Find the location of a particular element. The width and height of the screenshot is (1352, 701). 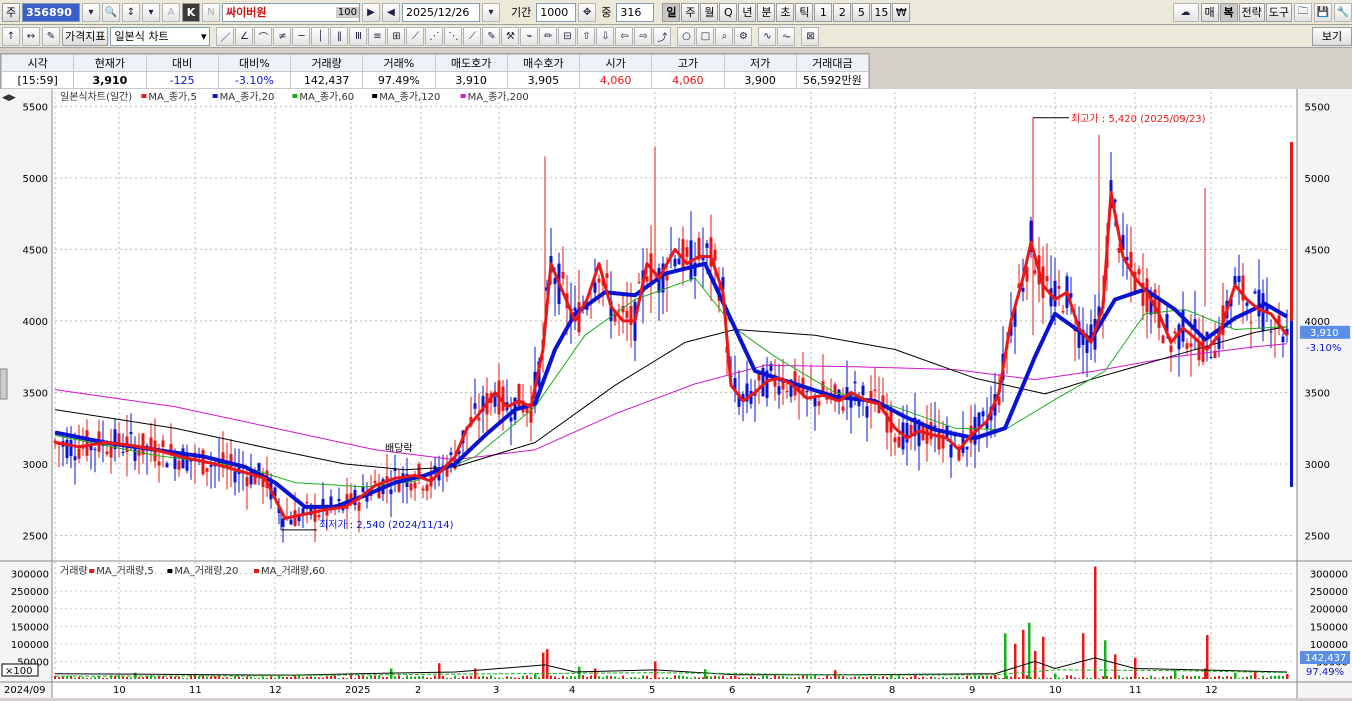

collapse-arrows-icon: ◀▶ is located at coordinates (9, 98).